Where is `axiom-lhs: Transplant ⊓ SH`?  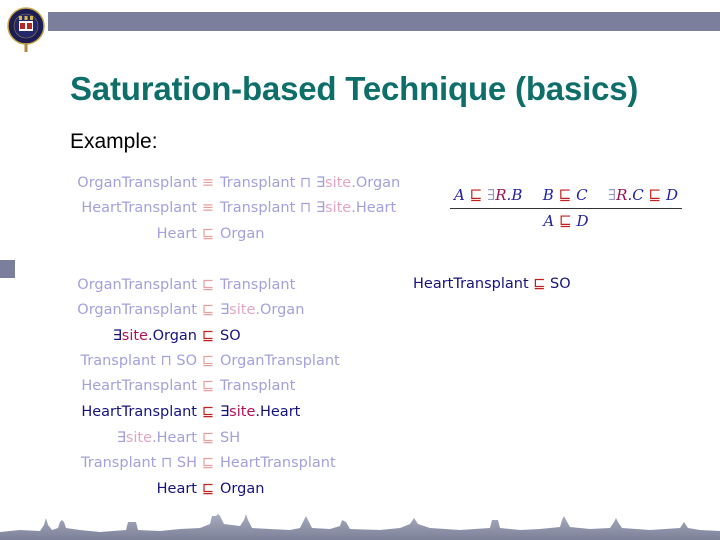 axiom-lhs: Transplant ⊓ SH is located at coordinates (139, 463).